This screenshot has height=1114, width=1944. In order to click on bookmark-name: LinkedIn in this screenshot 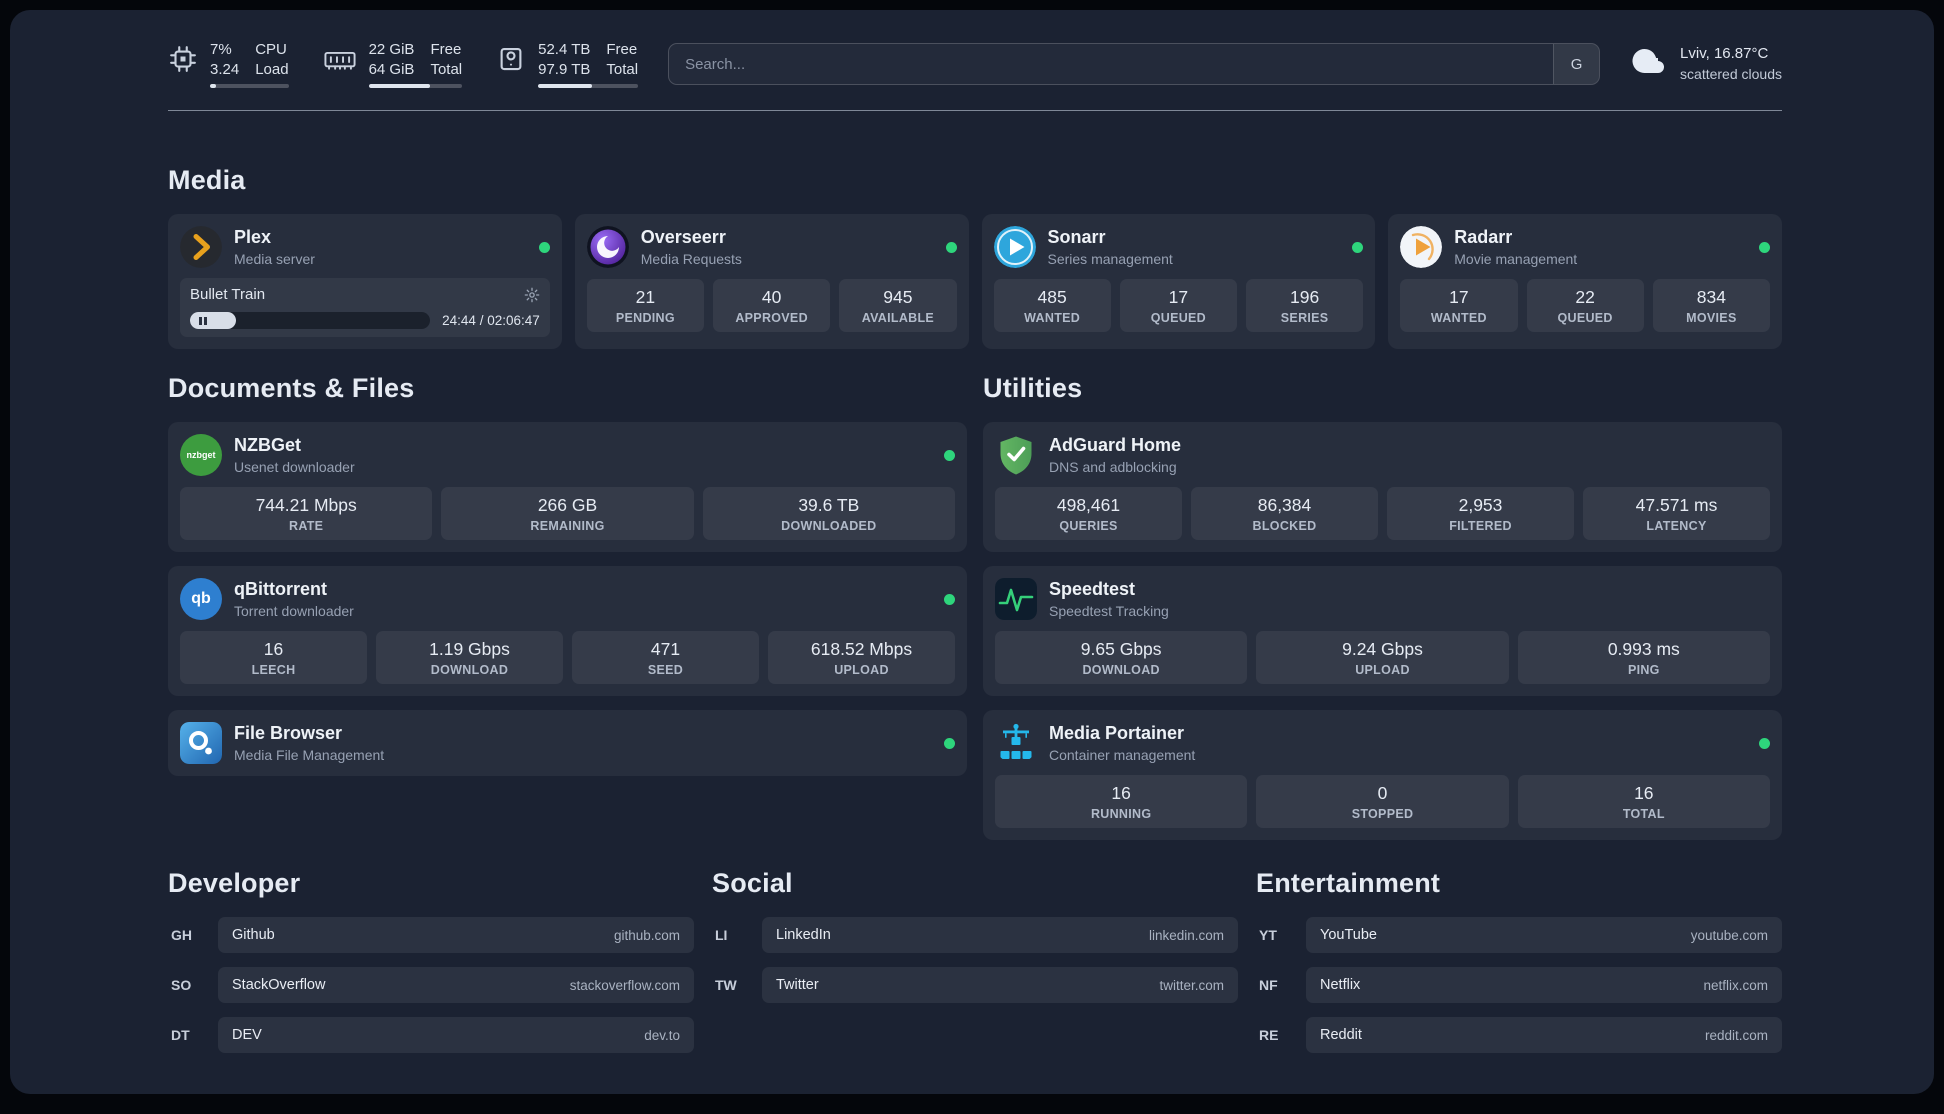, I will do `click(803, 935)`.